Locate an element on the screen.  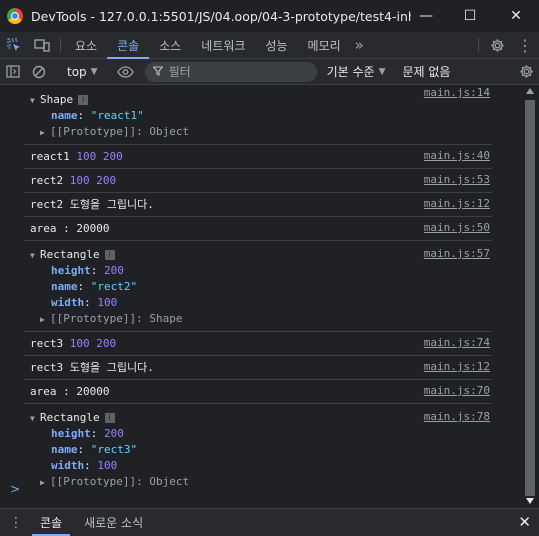
log-line: rect3 100 200 is located at coordinates (73, 343).